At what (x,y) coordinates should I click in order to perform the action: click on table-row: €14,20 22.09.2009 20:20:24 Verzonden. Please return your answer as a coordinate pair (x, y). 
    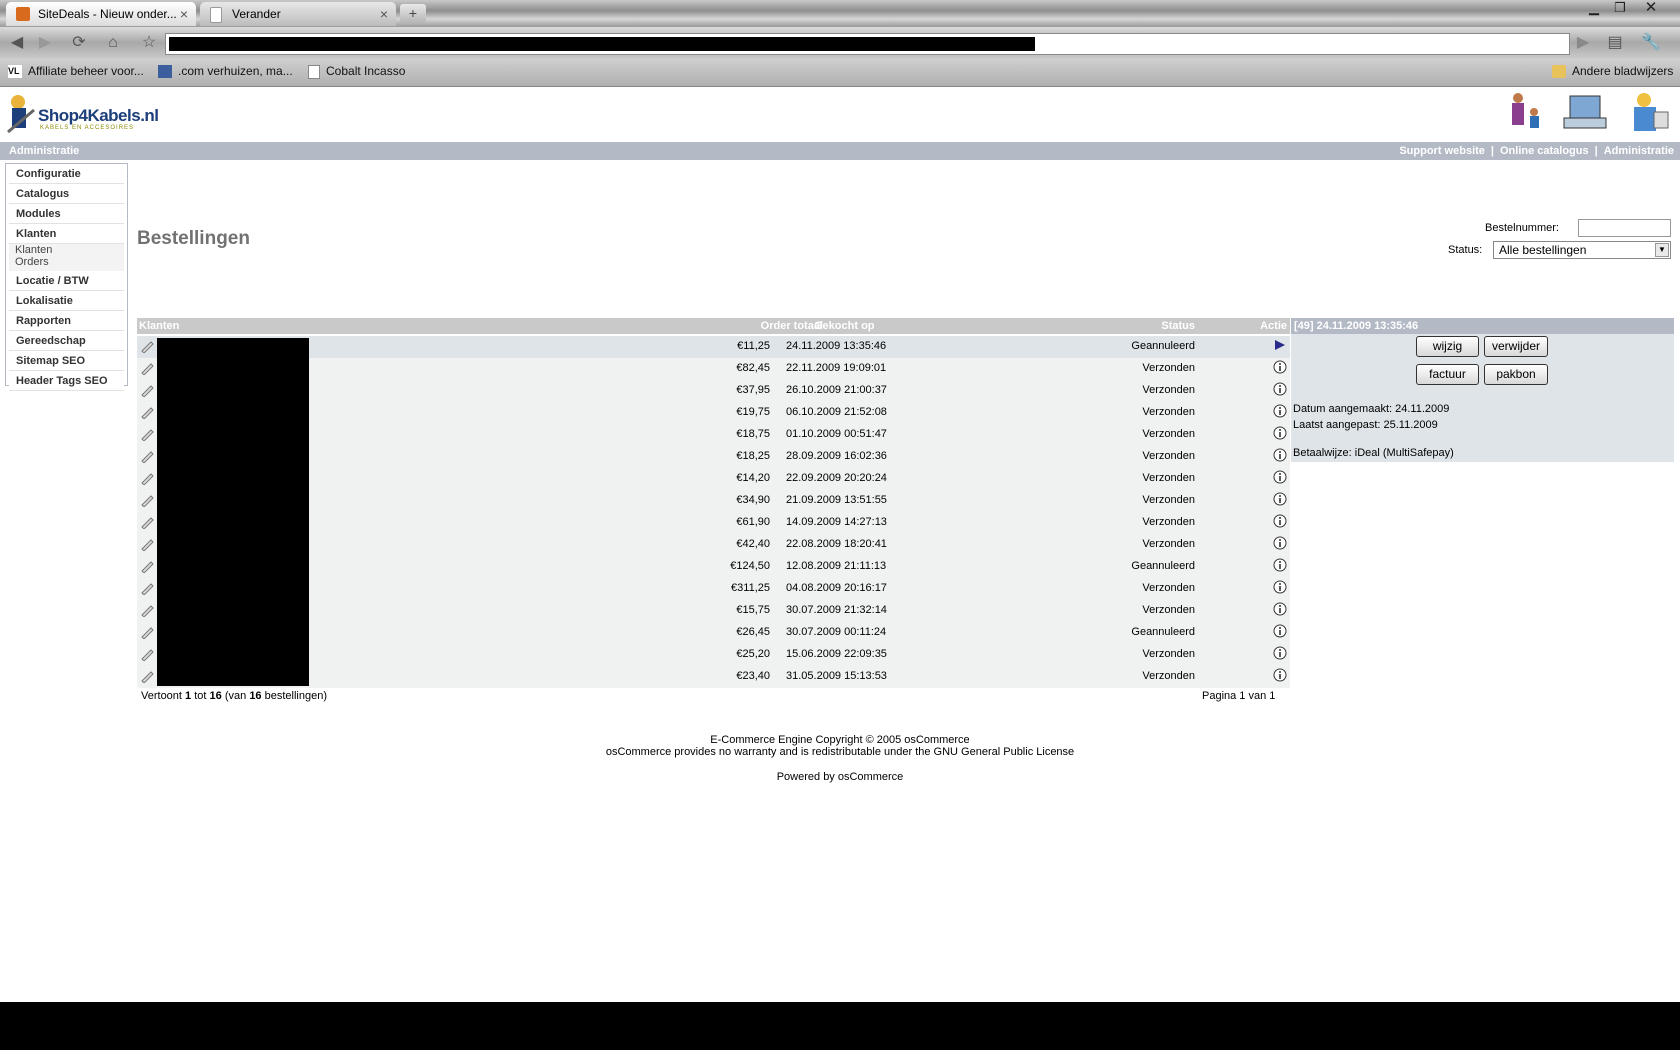
    Looking at the image, I should click on (713, 479).